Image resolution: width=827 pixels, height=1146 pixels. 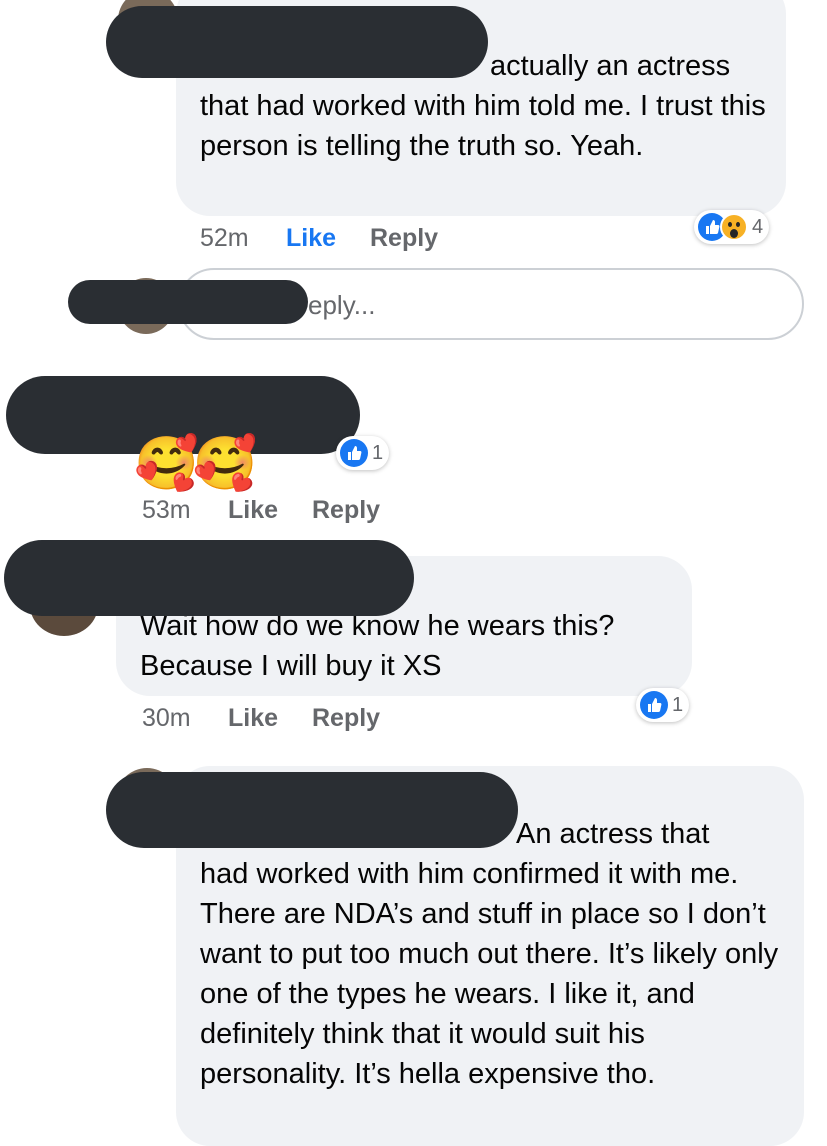 I want to click on wow-icon, so click(x=734, y=227).